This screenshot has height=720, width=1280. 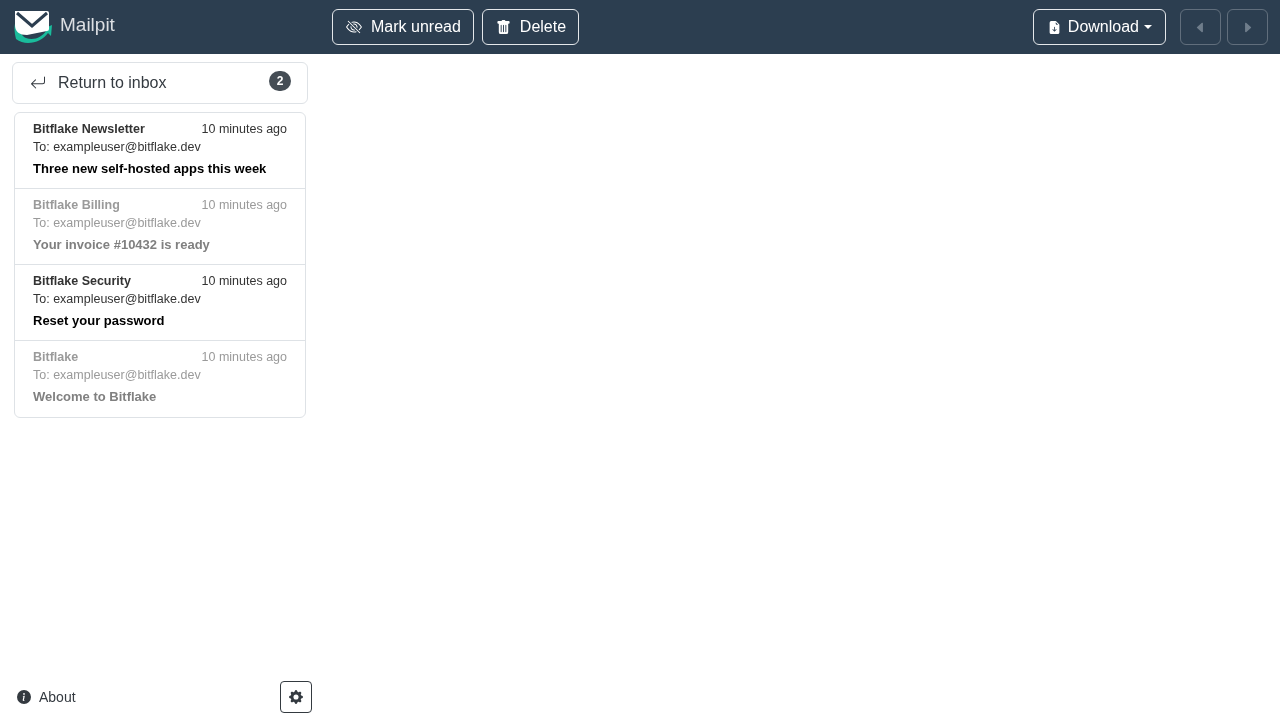 I want to click on return-arrow-icon, so click(x=38, y=83).